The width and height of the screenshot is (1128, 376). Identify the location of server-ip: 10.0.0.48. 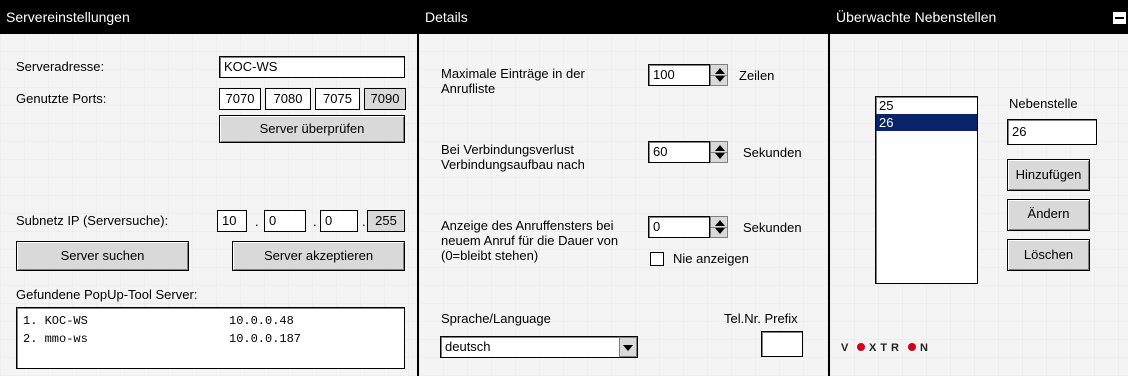
(261, 321).